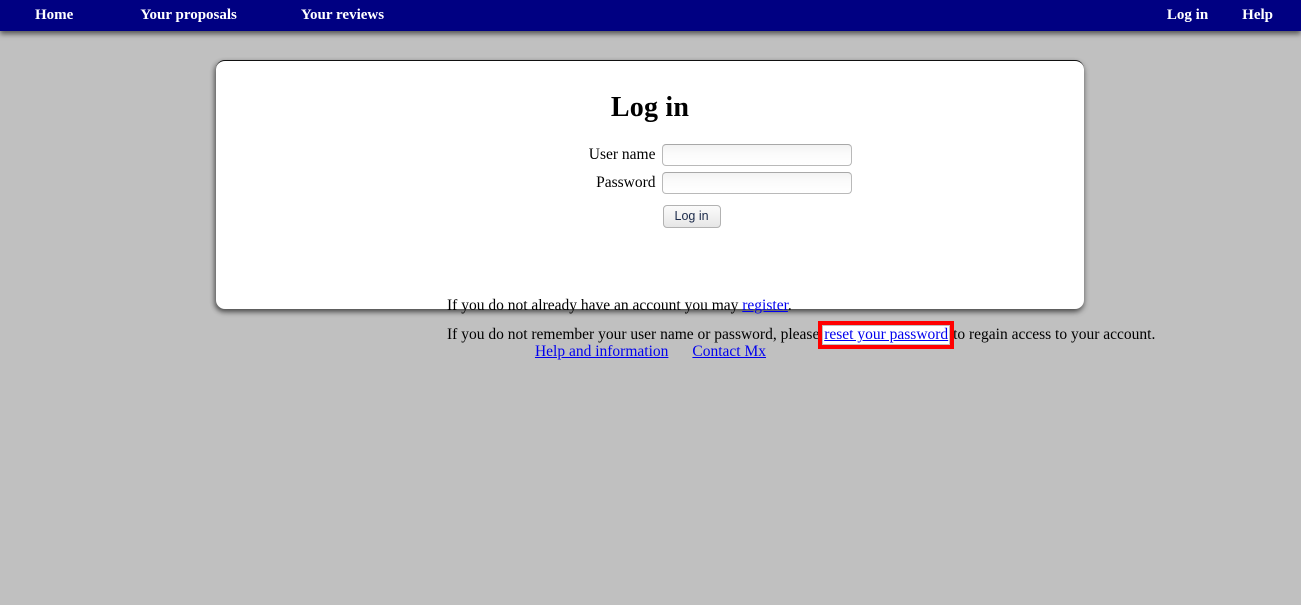  Describe the element at coordinates (756, 155) in the screenshot. I see `username-input` at that location.